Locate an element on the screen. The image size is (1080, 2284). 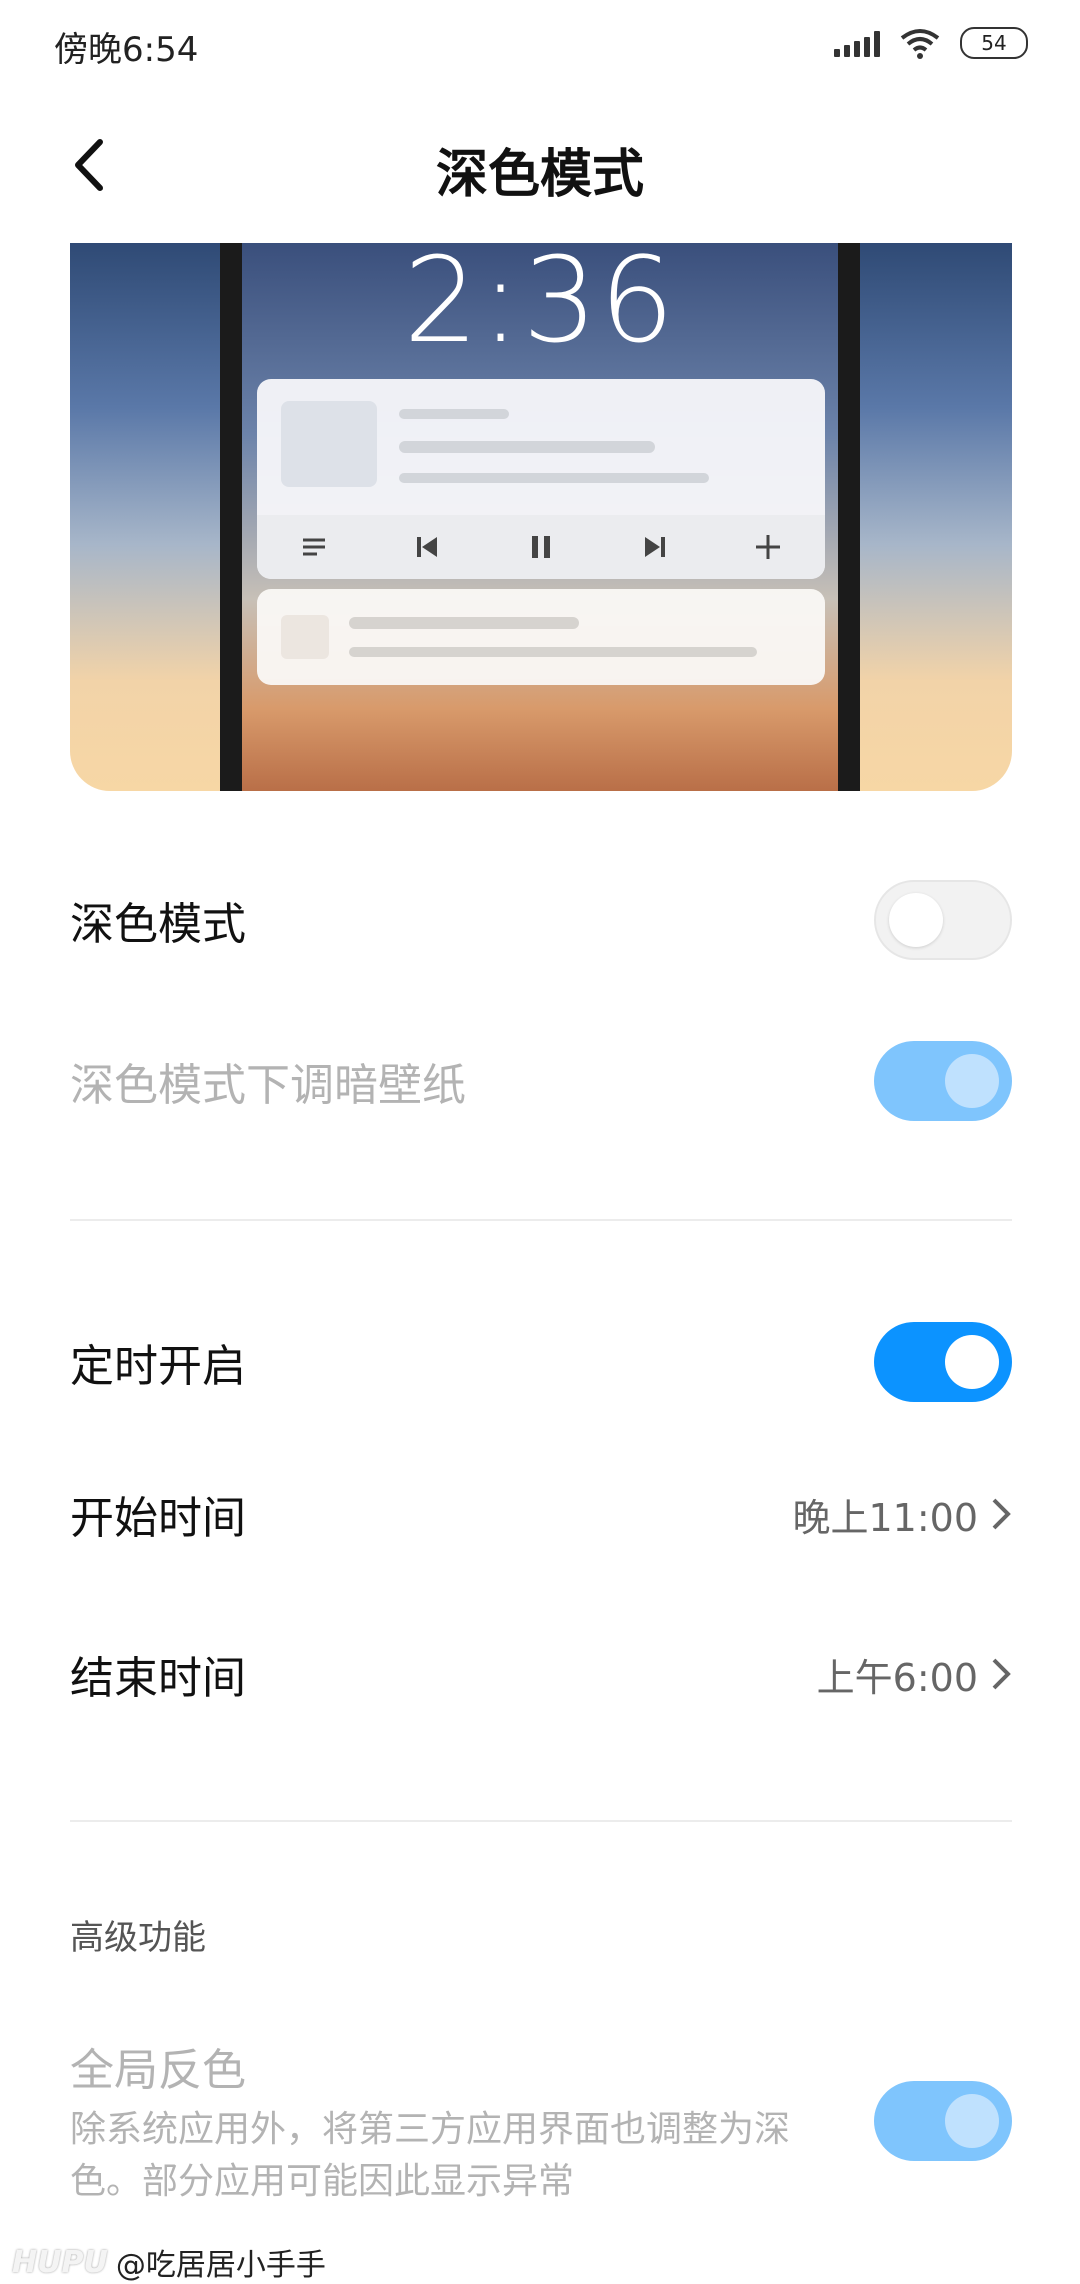
signal-icon is located at coordinates (857, 43).